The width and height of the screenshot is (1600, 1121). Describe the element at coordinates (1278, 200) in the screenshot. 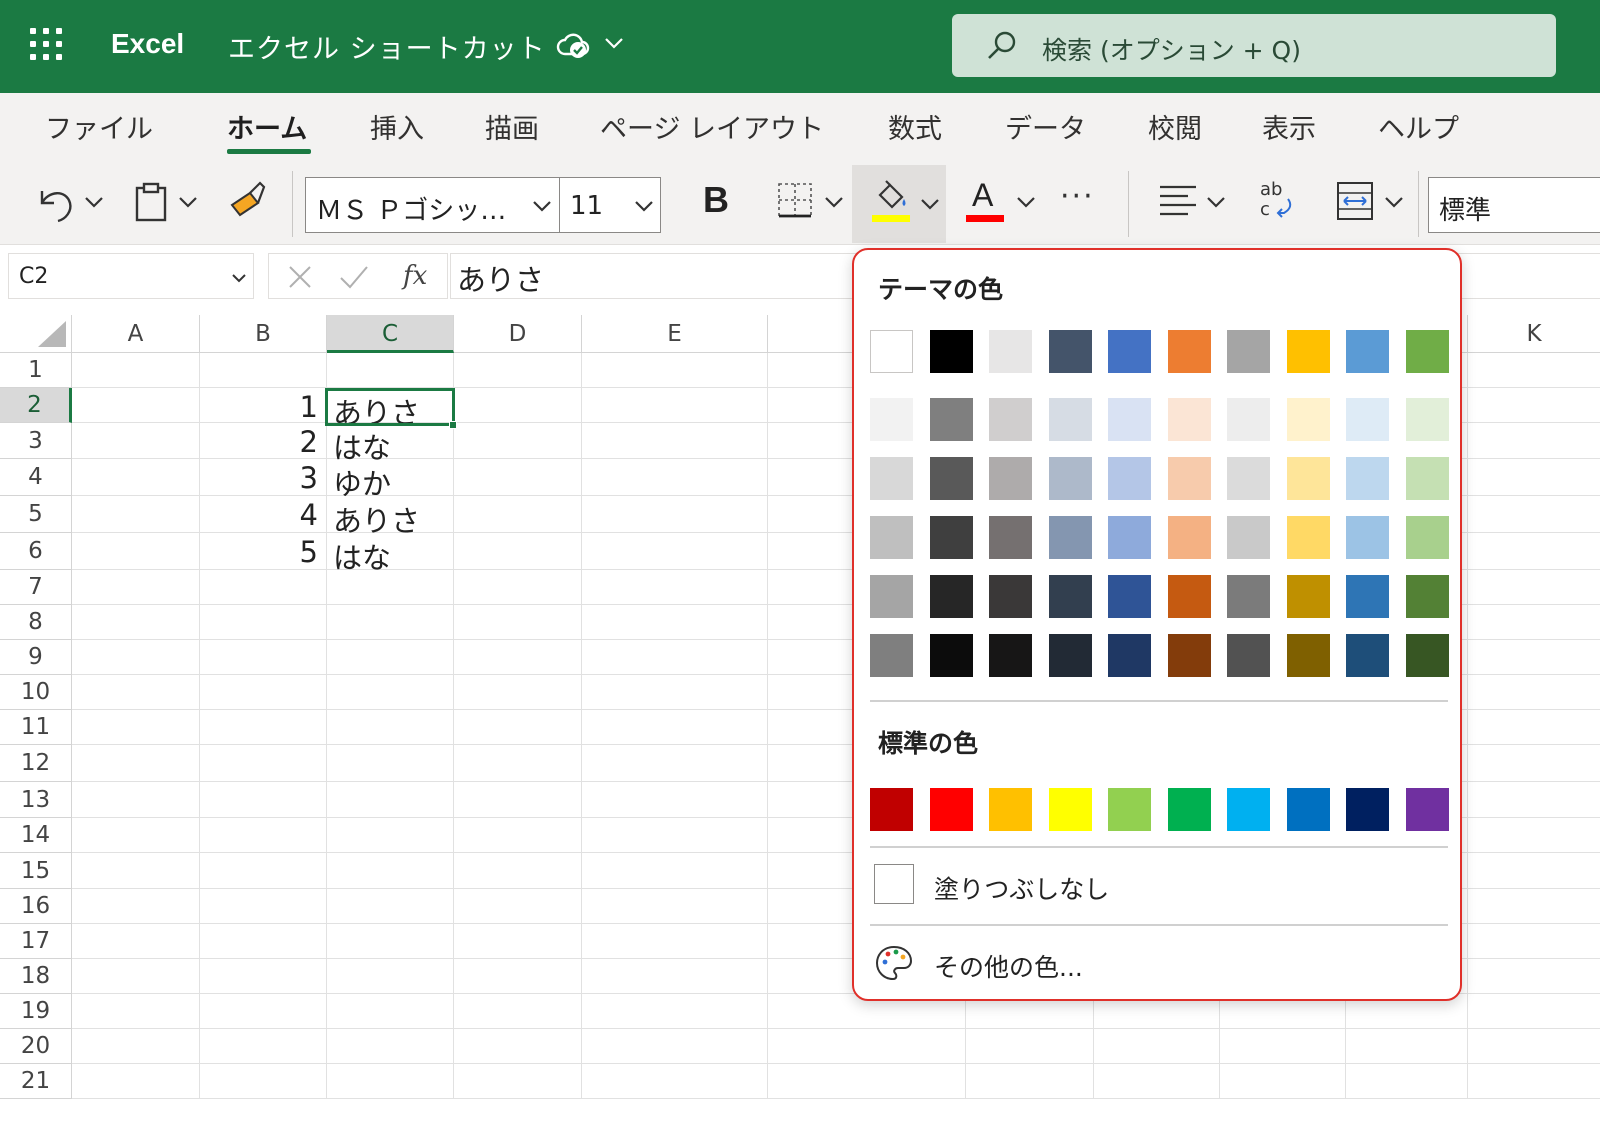

I see `wrap-text-icon: ab c` at that location.